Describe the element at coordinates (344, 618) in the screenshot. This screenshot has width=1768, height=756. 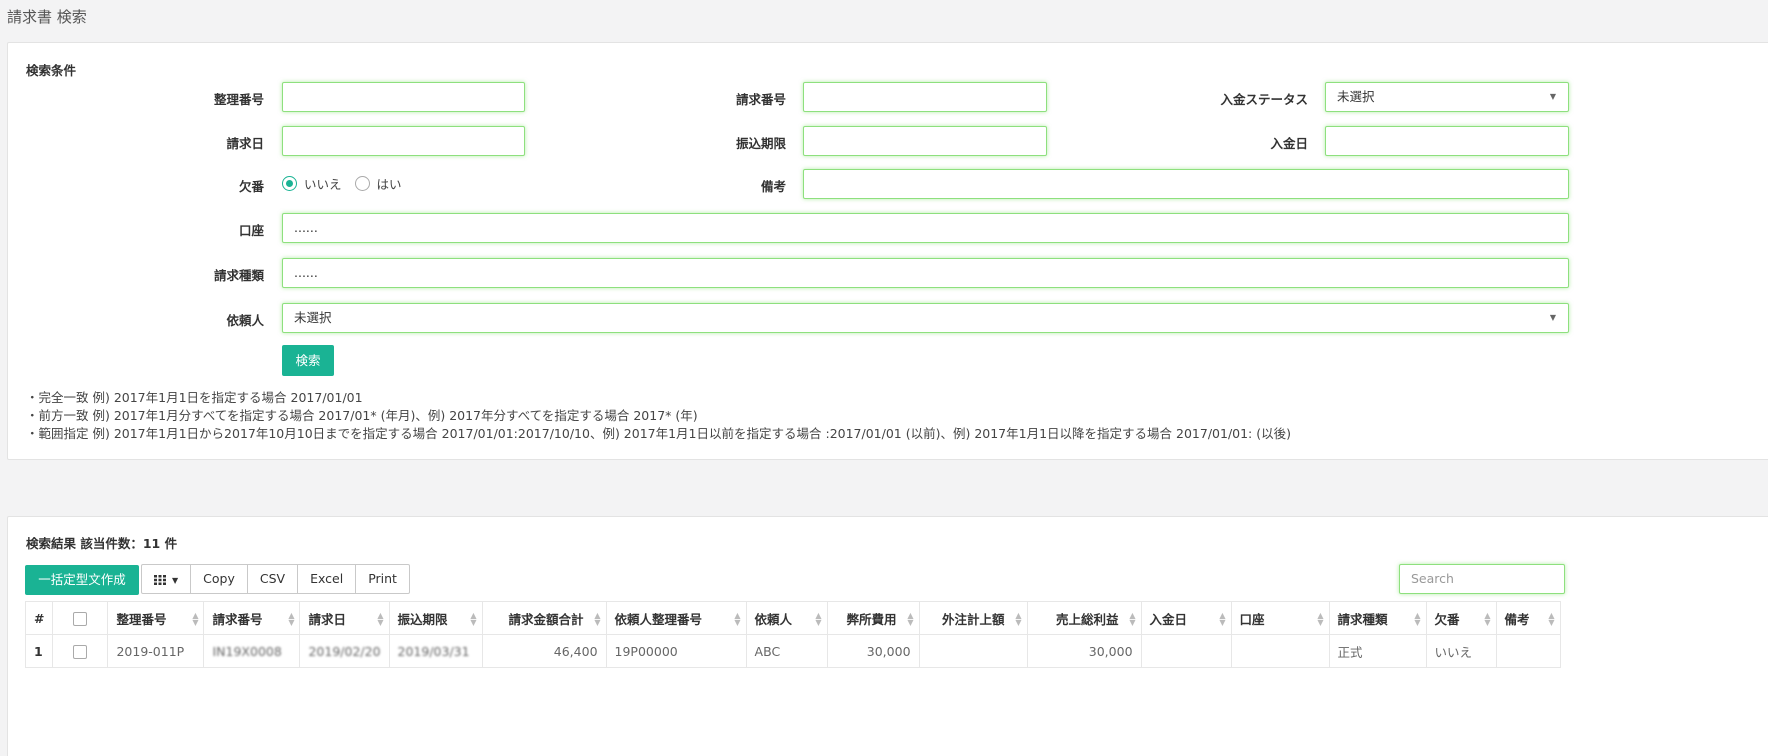
I see `col-header-seikyu-bi: 請求日 ▲ ▼` at that location.